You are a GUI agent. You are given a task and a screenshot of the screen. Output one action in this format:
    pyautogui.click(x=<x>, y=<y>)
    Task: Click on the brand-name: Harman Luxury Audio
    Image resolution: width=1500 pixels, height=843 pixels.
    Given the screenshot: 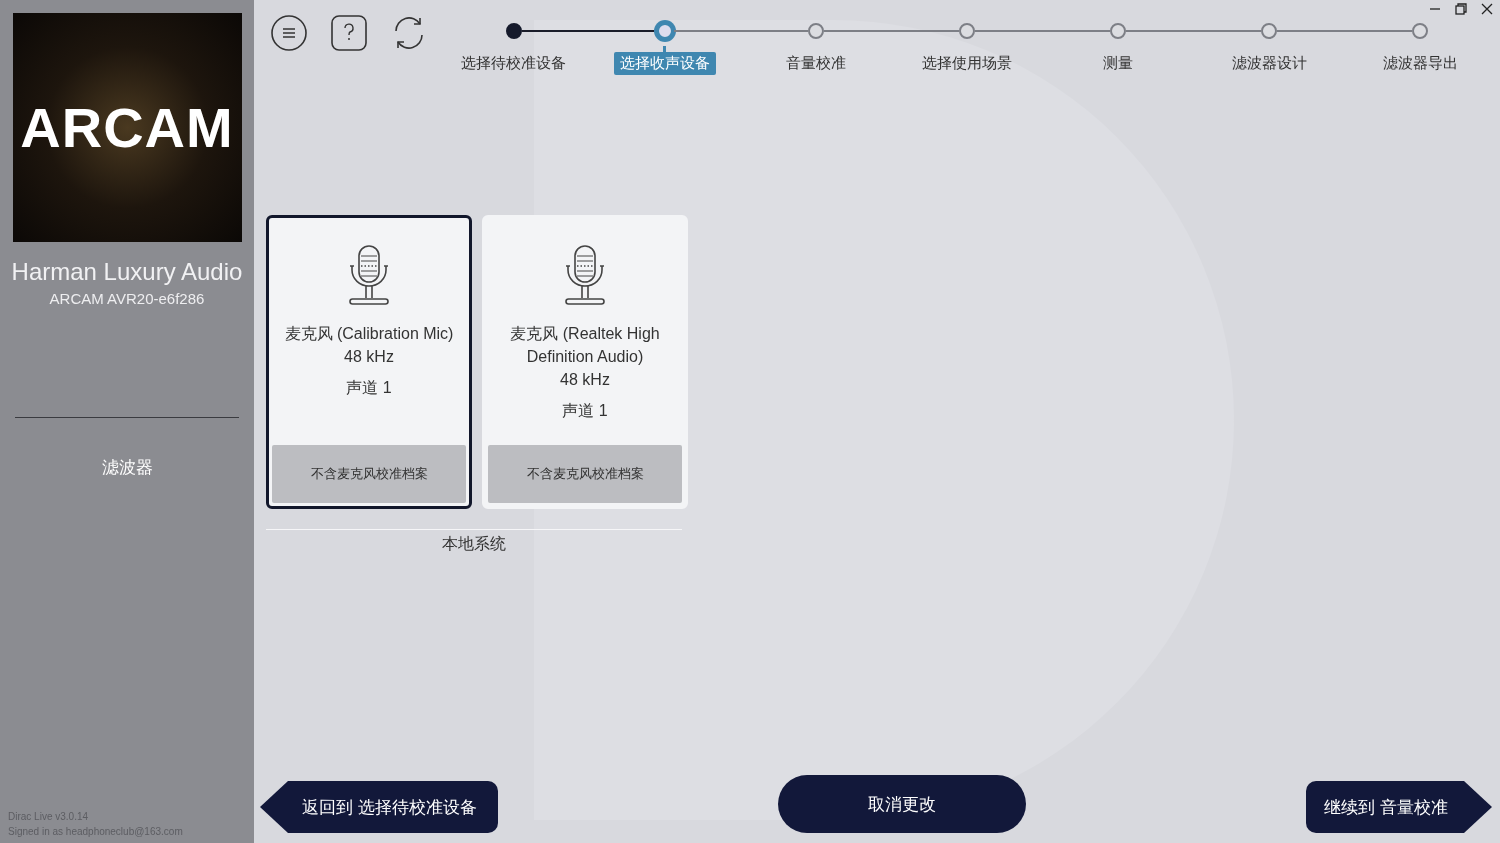 What is the action you would take?
    pyautogui.click(x=127, y=272)
    